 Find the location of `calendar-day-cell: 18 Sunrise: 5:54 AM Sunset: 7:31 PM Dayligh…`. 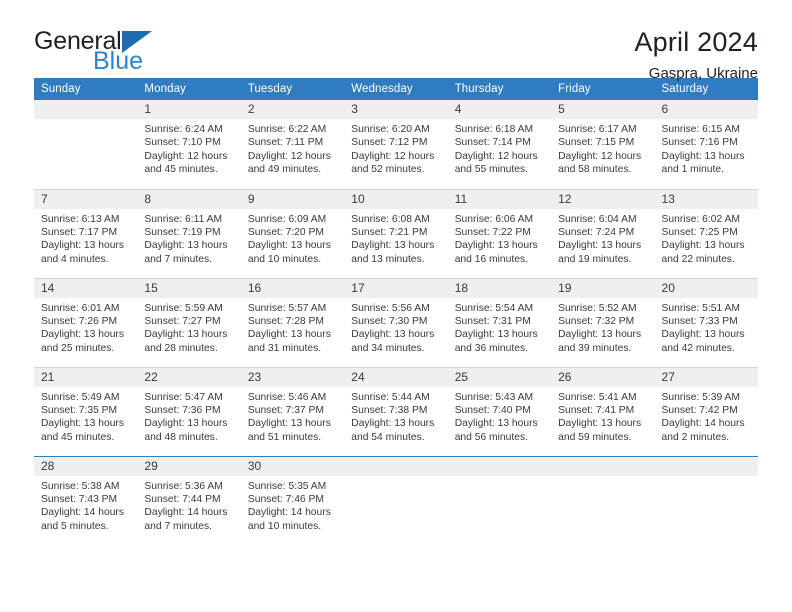

calendar-day-cell: 18 Sunrise: 5:54 AM Sunset: 7:31 PM Dayligh… is located at coordinates (499, 322).